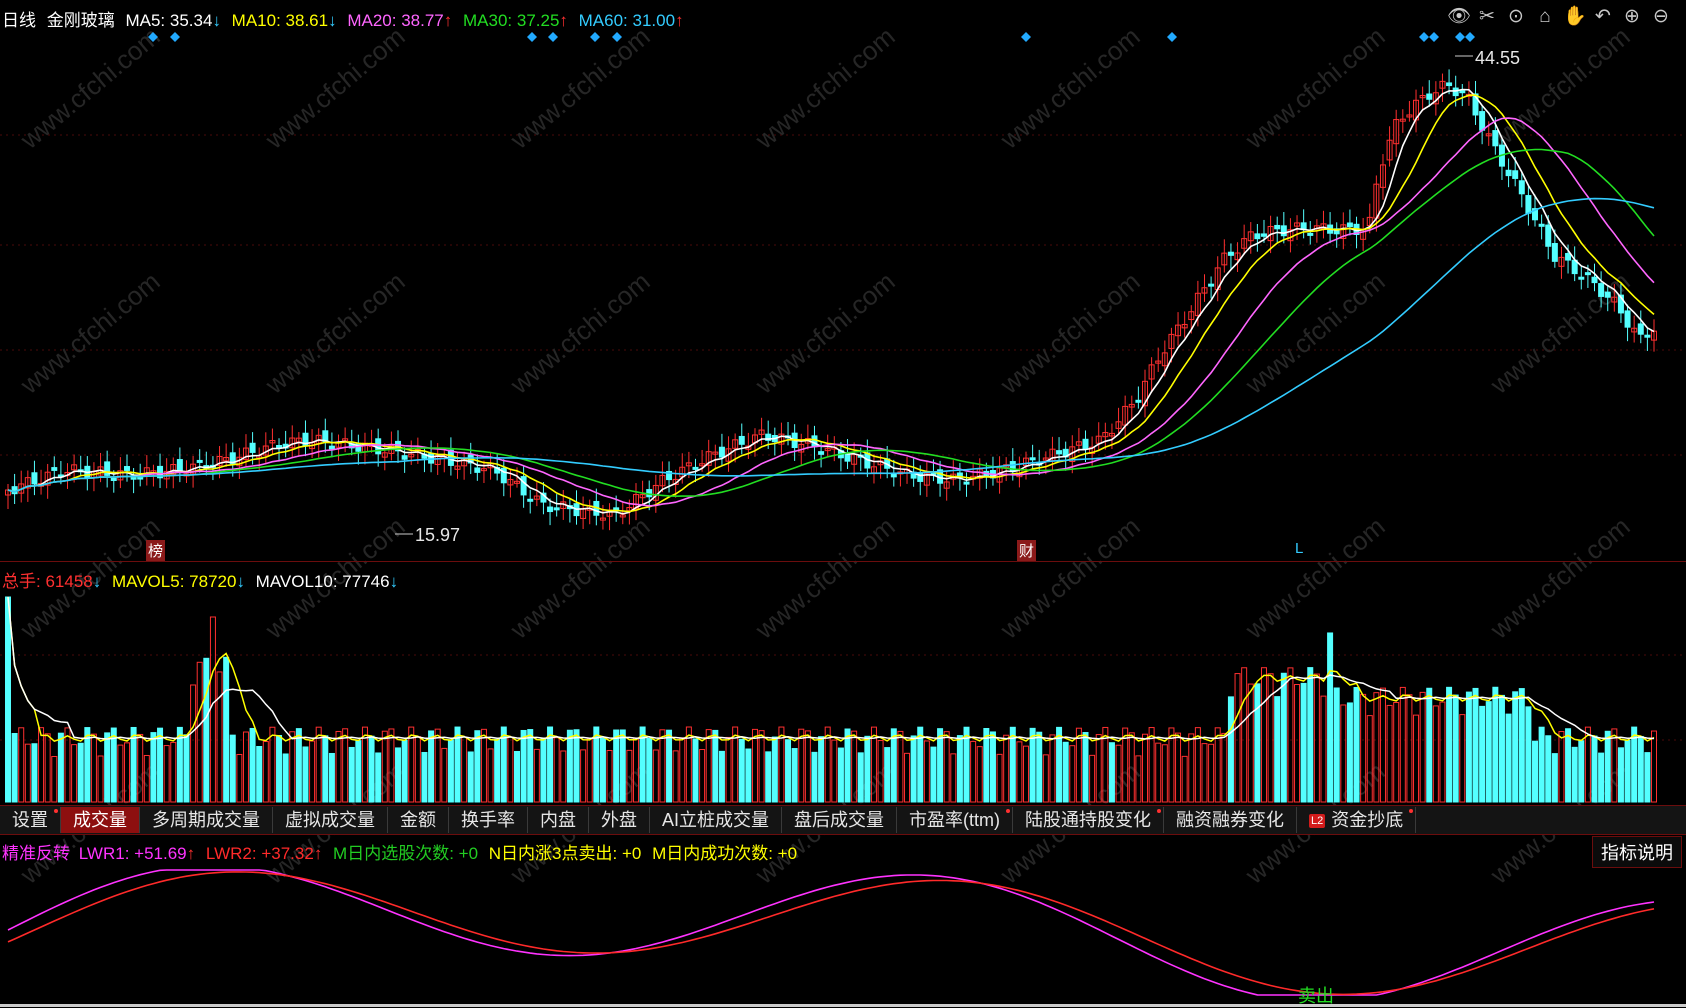 Image resolution: width=1686 pixels, height=1008 pixels. What do you see at coordinates (69, 581) in the screenshot?
I see `total-vol-value: 61458` at bounding box center [69, 581].